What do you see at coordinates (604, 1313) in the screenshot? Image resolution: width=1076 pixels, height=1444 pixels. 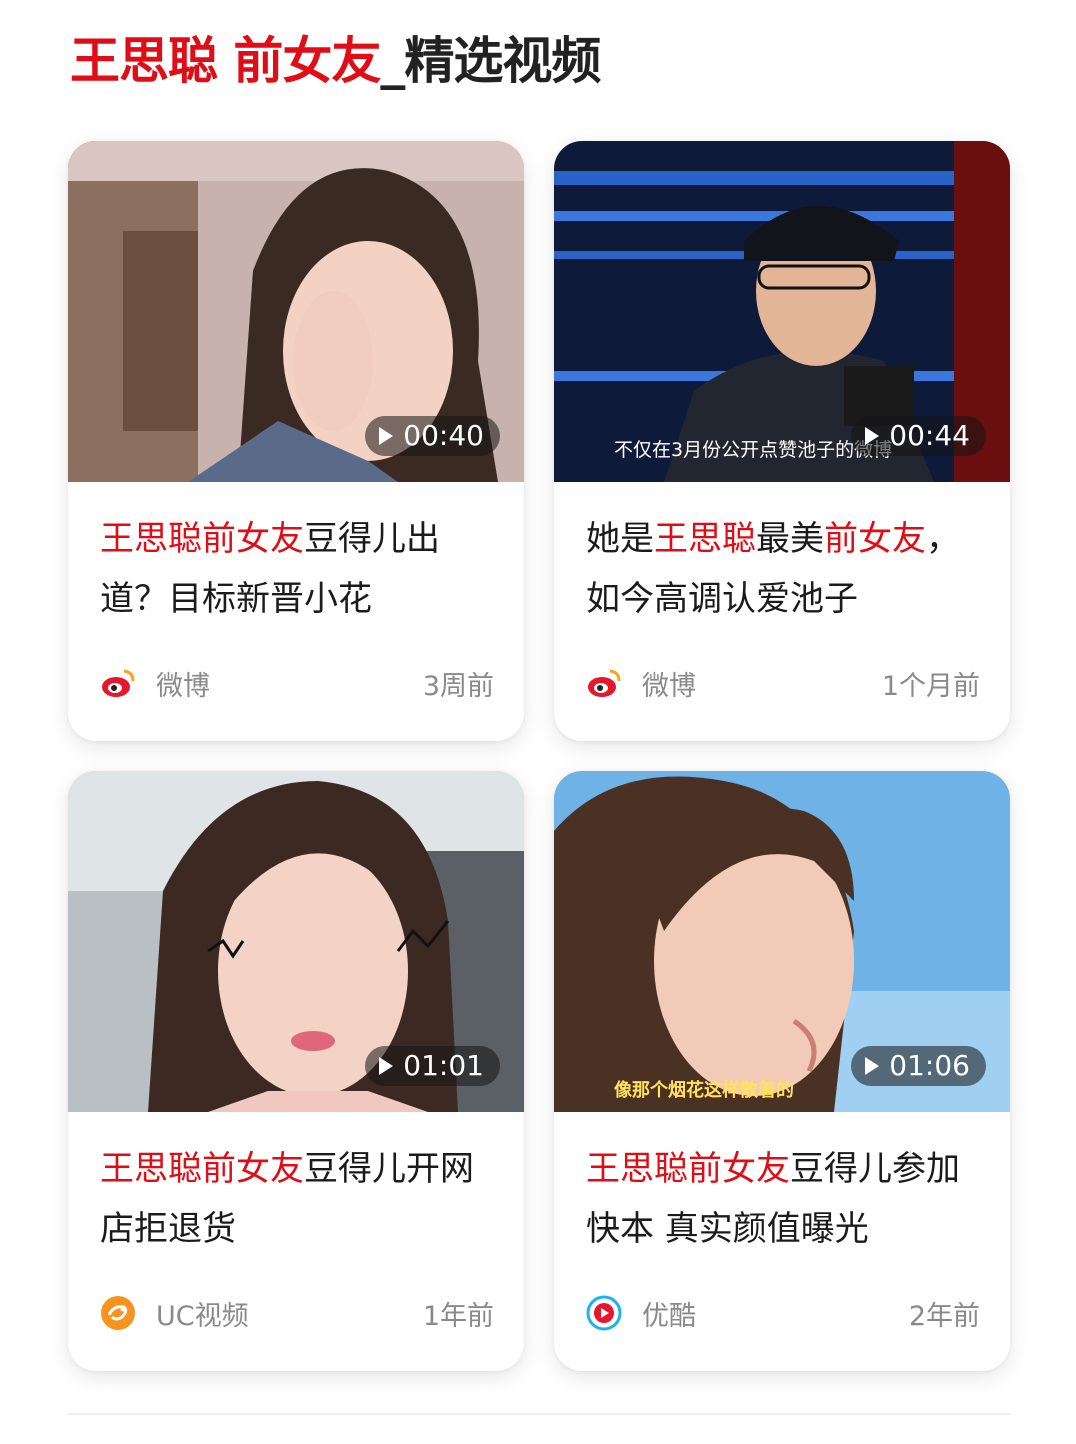 I see `youku-icon` at bounding box center [604, 1313].